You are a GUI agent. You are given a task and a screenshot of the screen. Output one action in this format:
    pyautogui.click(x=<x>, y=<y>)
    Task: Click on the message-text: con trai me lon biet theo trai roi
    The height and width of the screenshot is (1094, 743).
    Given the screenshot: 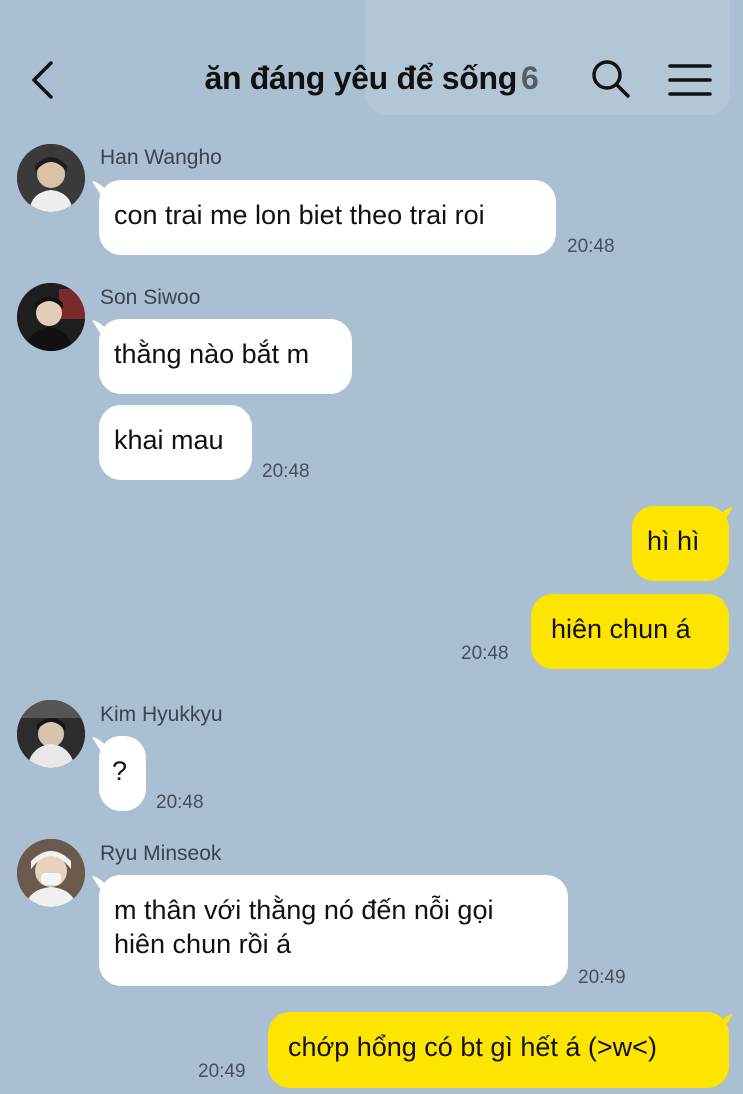 What is the action you would take?
    pyautogui.click(x=299, y=215)
    